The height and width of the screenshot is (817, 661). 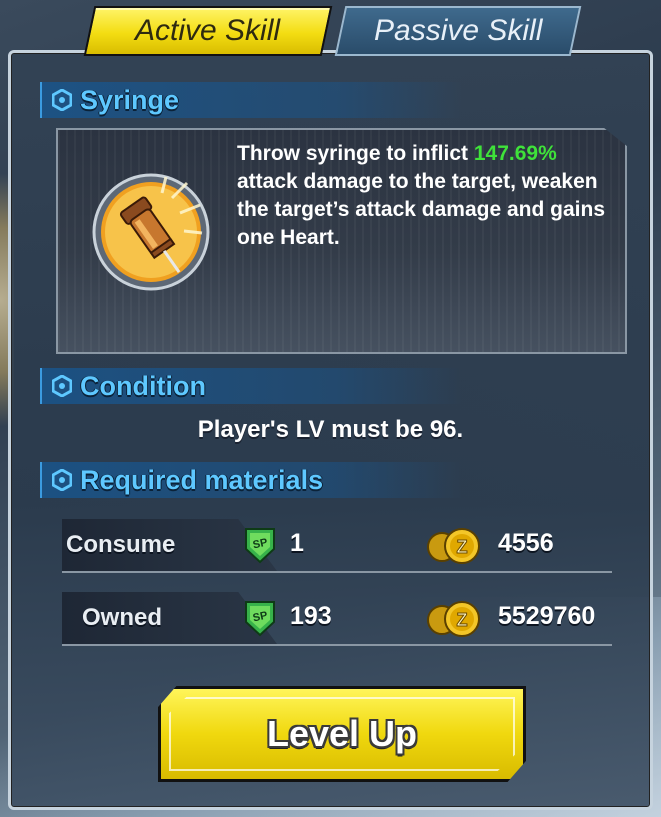 What do you see at coordinates (251, 100) in the screenshot?
I see `skill-name-header: Syringe` at bounding box center [251, 100].